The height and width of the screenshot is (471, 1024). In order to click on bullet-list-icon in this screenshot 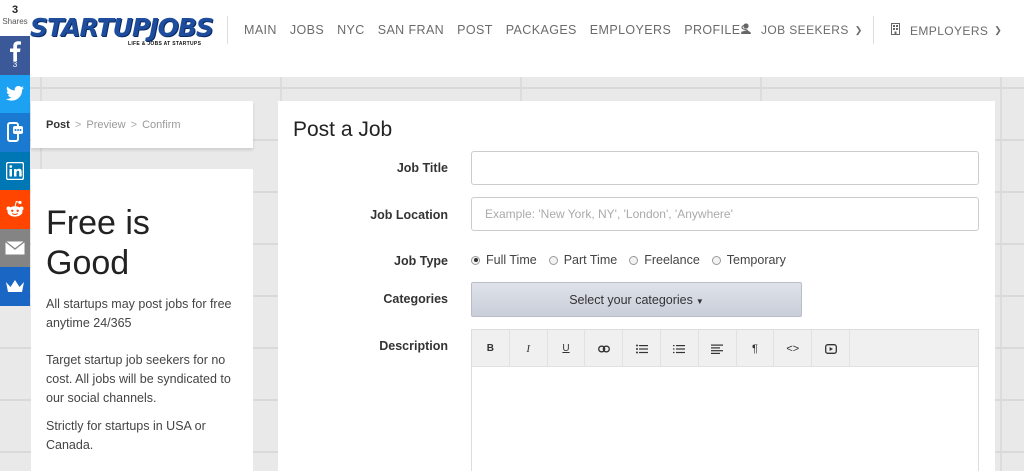, I will do `click(641, 348)`.